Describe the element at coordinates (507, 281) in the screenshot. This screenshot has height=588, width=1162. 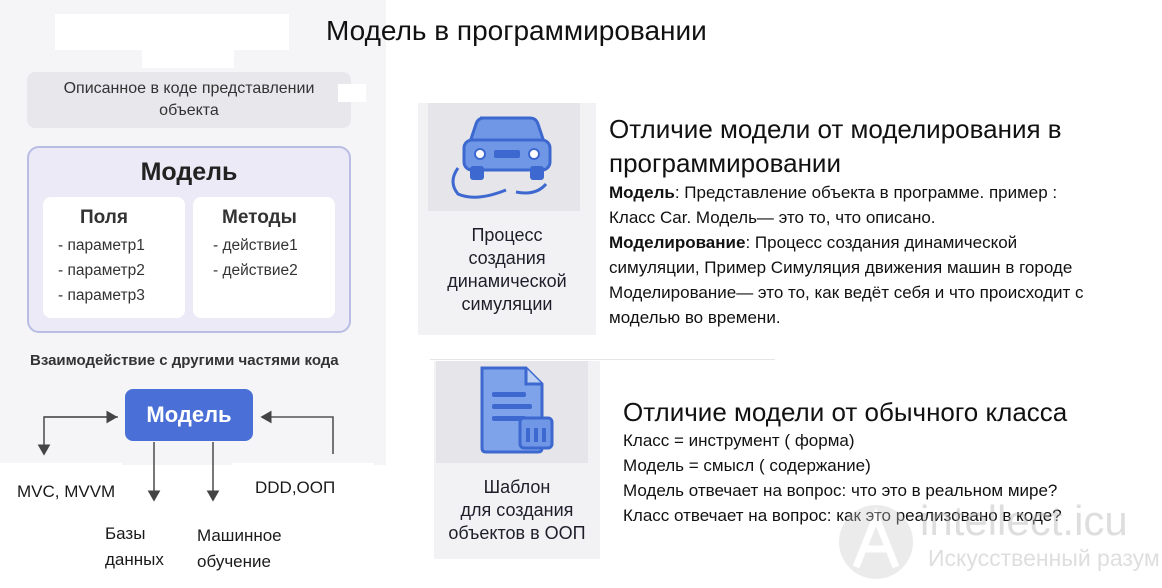
I see `card-line: динамической` at that location.